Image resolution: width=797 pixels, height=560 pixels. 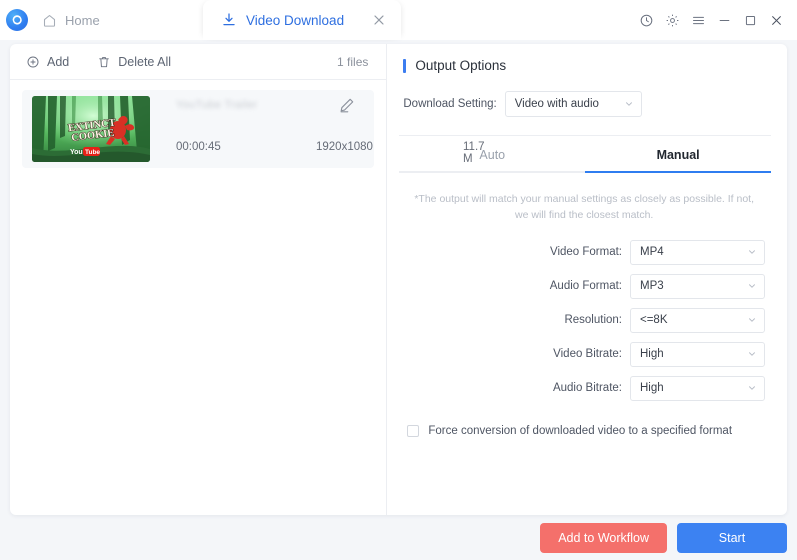 I want to click on download-icon, so click(x=229, y=19).